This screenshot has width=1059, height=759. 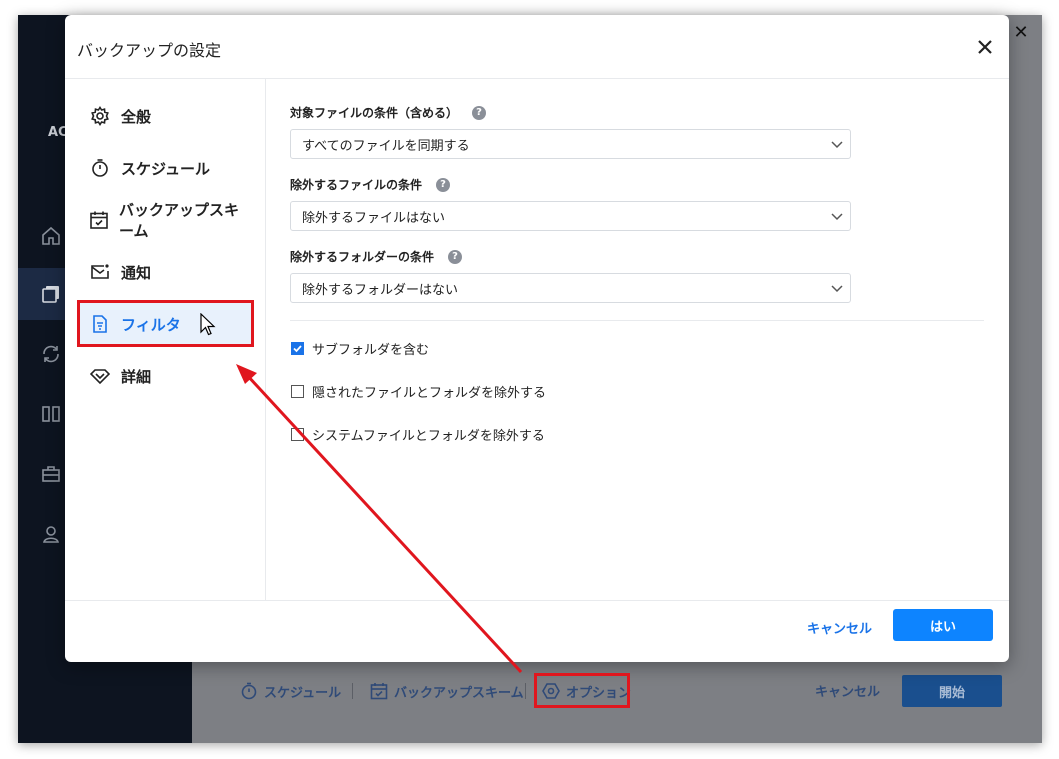 I want to click on copy-icon, so click(x=51, y=294).